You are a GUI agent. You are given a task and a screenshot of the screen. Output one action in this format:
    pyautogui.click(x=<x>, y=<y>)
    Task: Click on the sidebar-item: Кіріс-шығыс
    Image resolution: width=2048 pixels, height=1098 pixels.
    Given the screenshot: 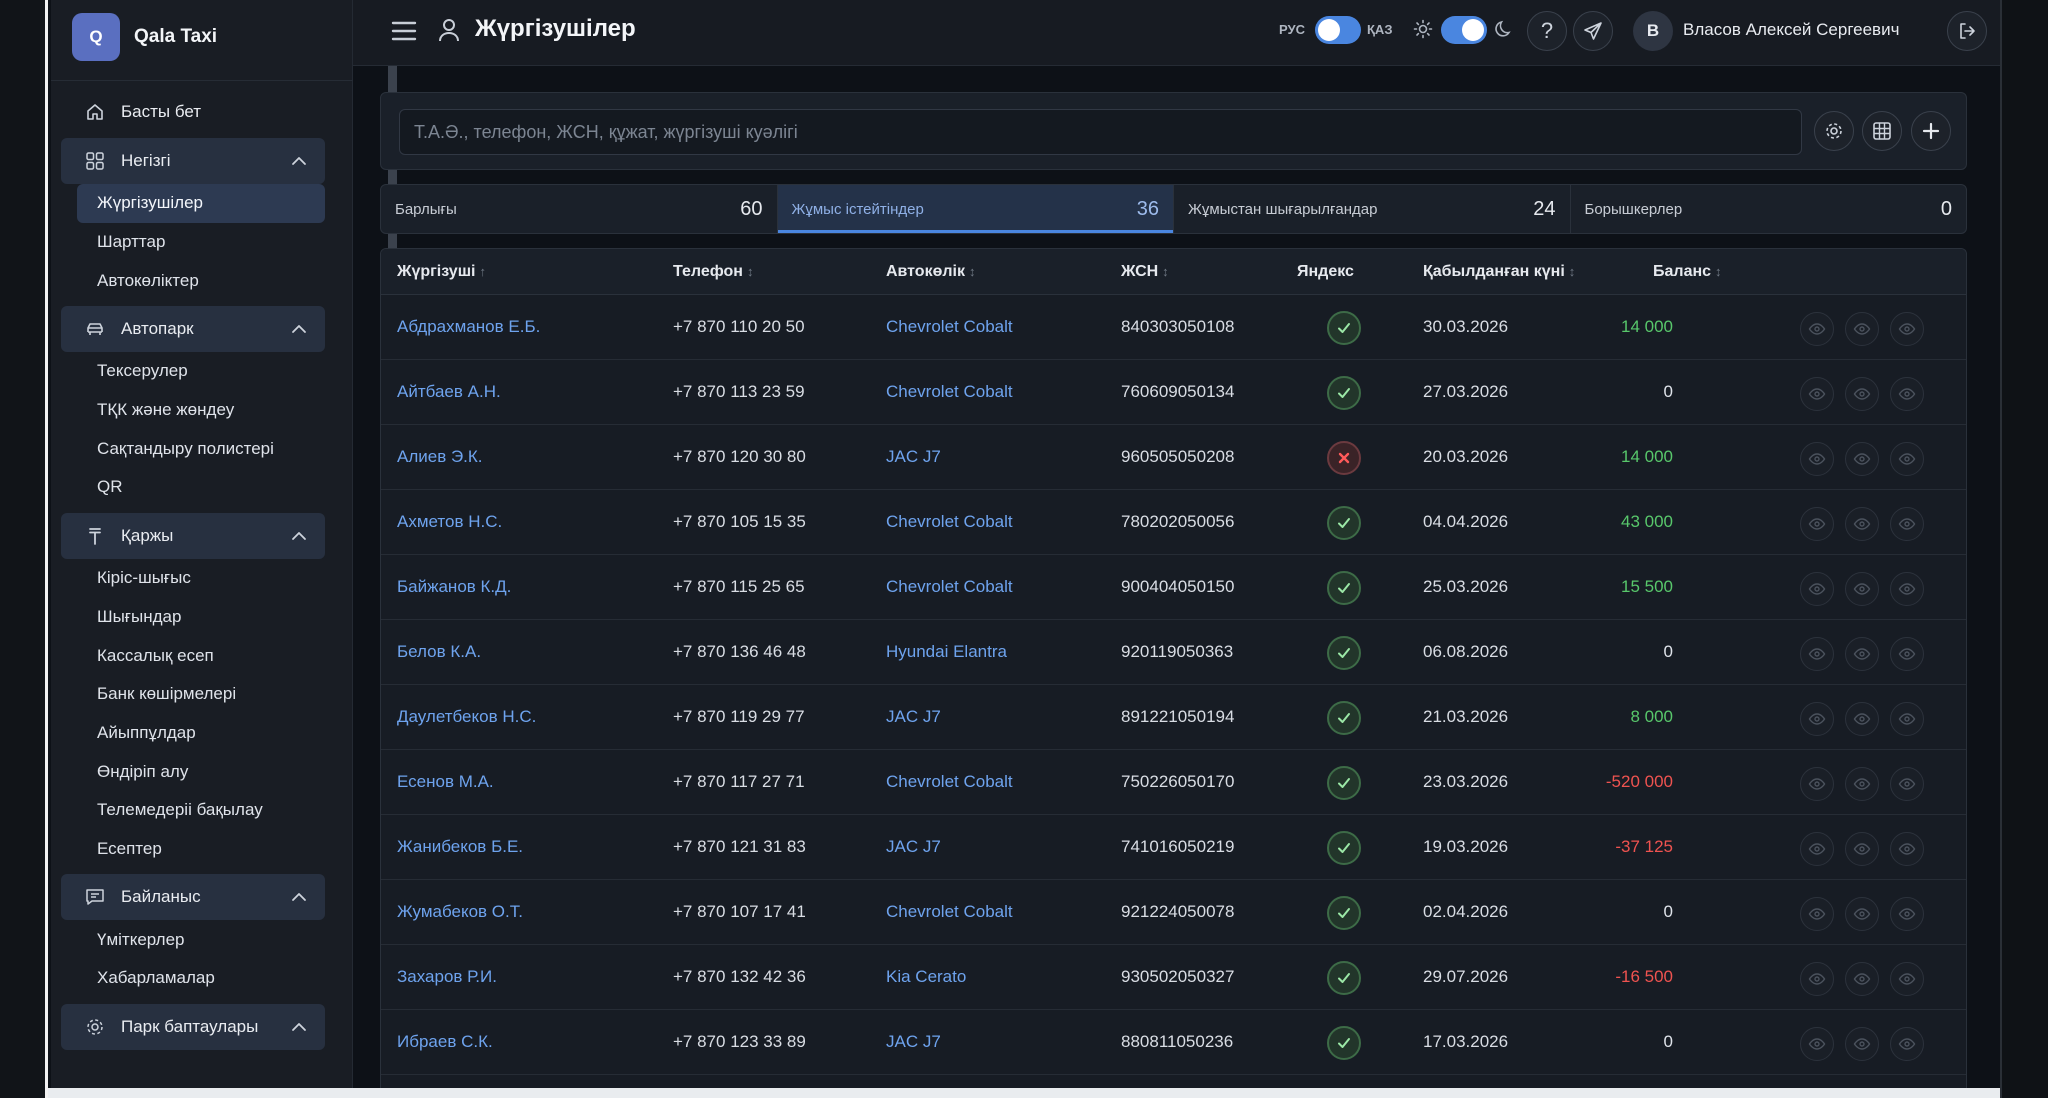 What is the action you would take?
    pyautogui.click(x=193, y=578)
    